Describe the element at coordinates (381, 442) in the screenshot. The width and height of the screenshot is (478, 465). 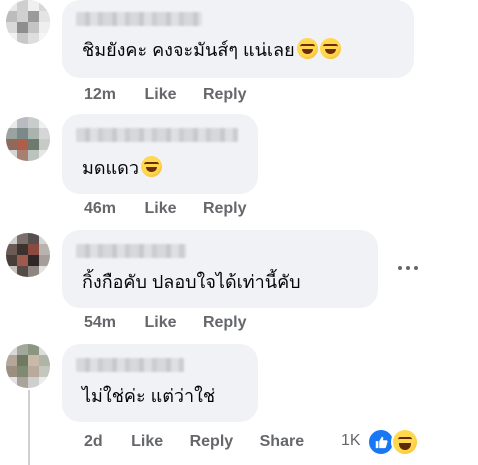
I see `thumbs-up-icon` at that location.